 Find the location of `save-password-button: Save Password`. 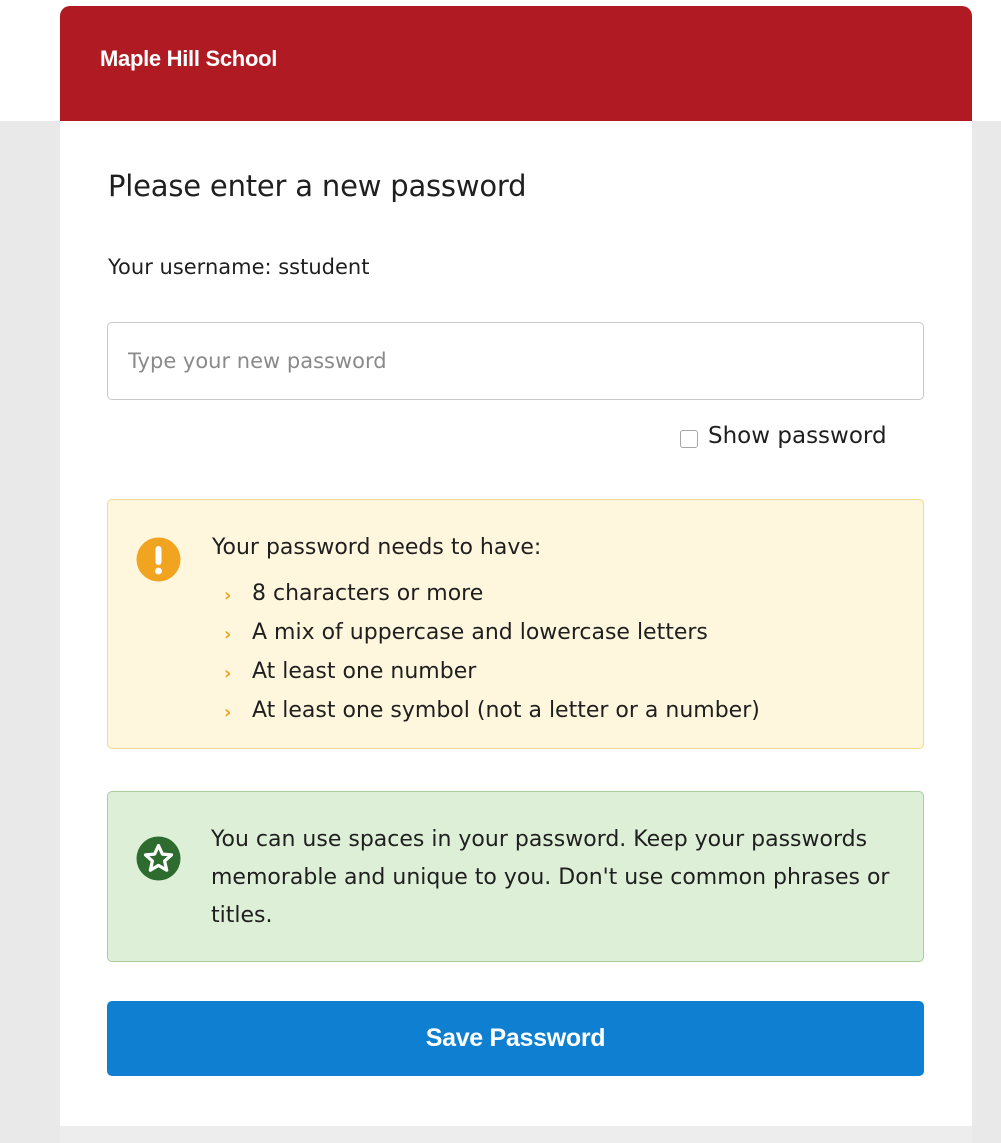

save-password-button: Save Password is located at coordinates (515, 1038).